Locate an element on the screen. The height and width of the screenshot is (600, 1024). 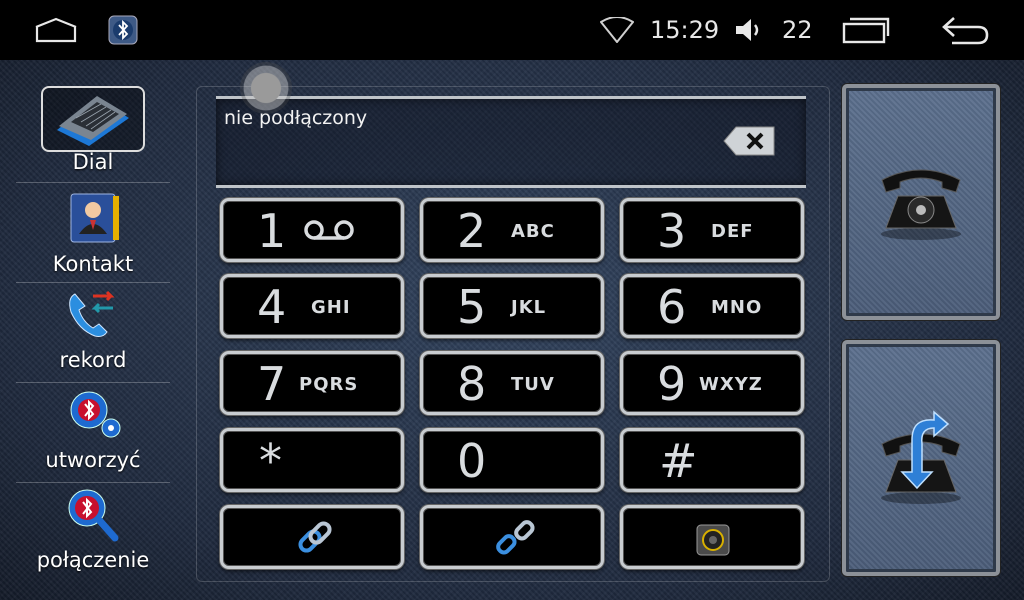
key-5: 5 JKL is located at coordinates (512, 306).